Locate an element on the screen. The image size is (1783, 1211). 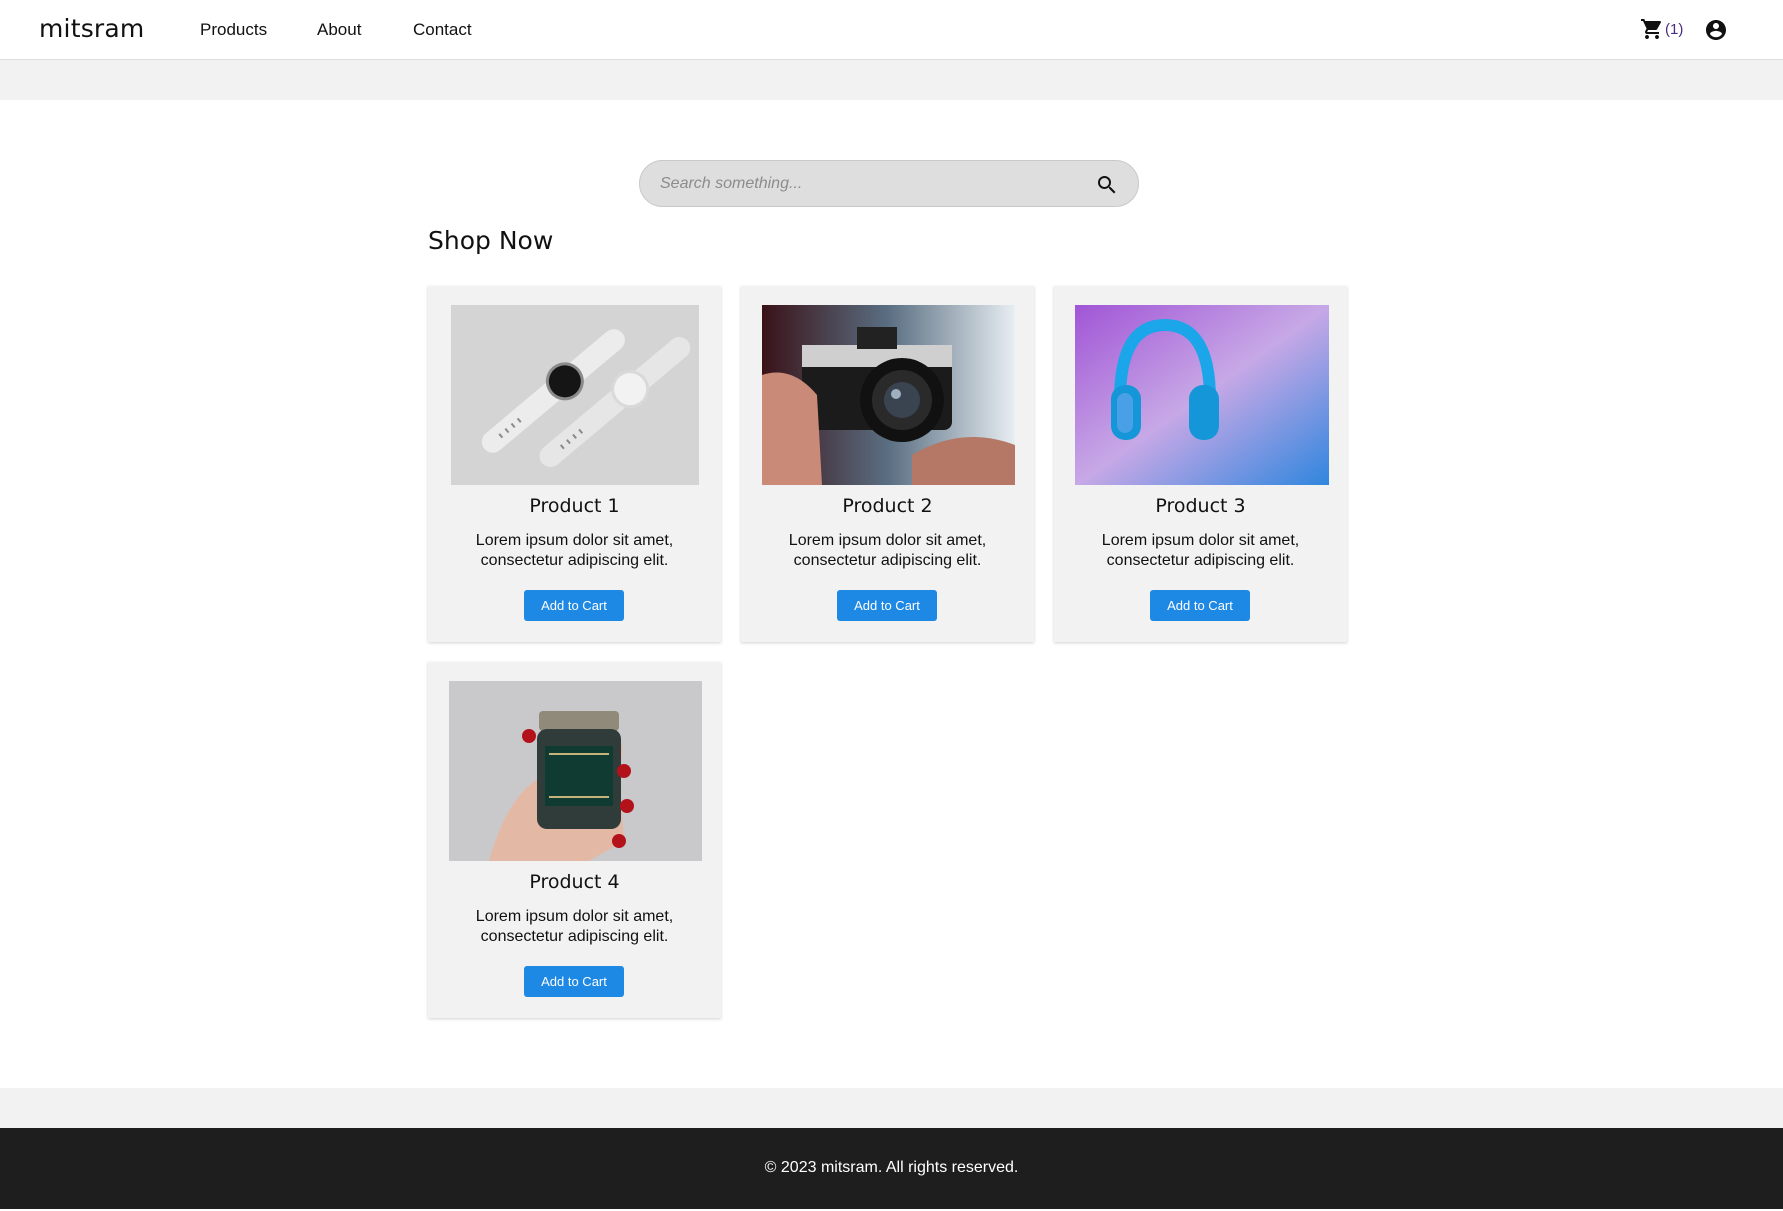
nav-products: Products is located at coordinates (233, 30).